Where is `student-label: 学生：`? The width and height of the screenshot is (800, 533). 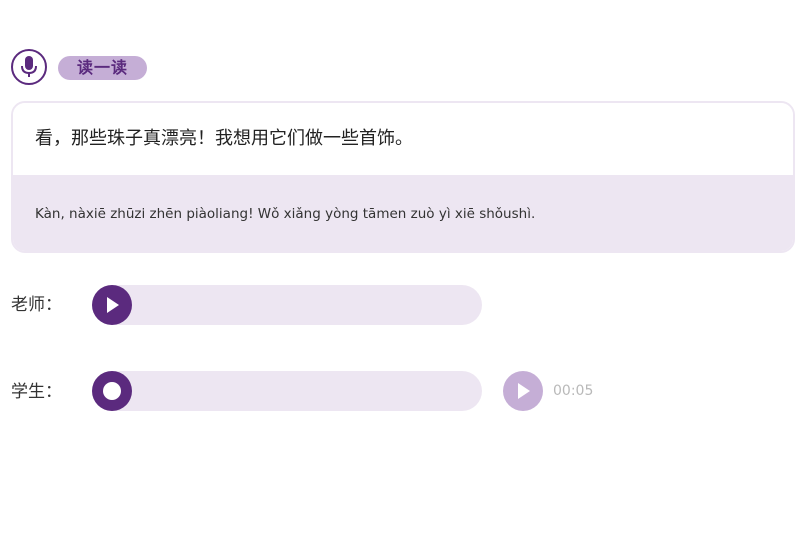
student-label: 学生： is located at coordinates (36, 392).